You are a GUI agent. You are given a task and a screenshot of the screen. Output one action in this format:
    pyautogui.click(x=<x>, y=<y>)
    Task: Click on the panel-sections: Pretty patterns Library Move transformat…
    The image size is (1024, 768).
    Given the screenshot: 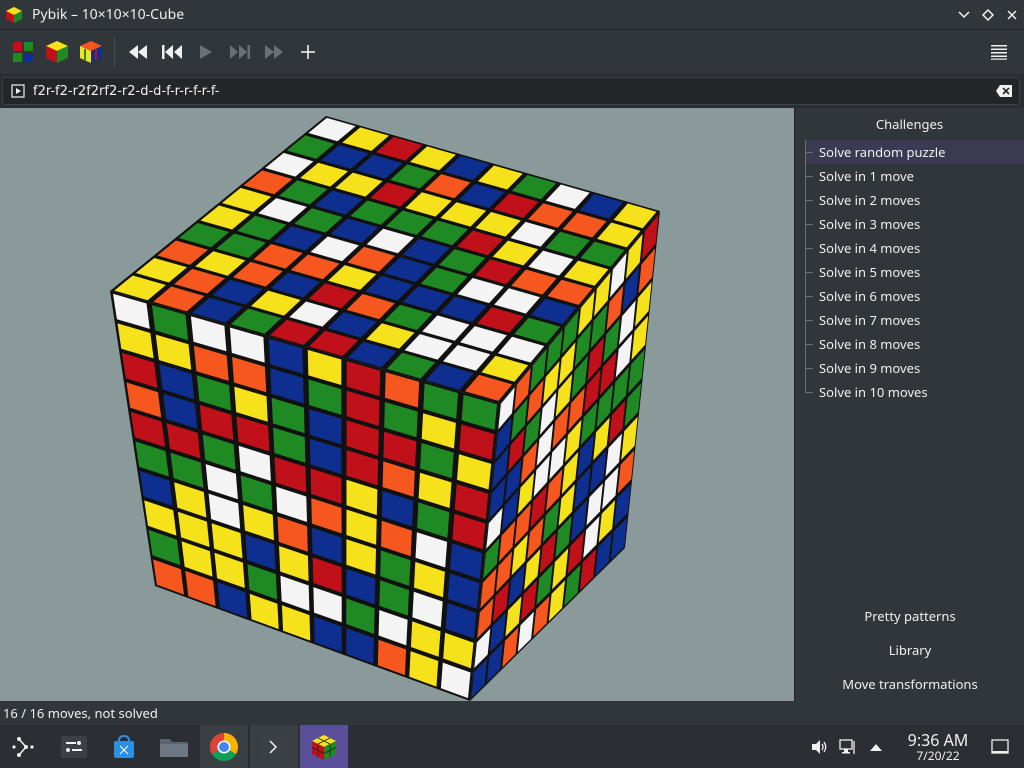 What is the action you would take?
    pyautogui.click(x=909, y=650)
    